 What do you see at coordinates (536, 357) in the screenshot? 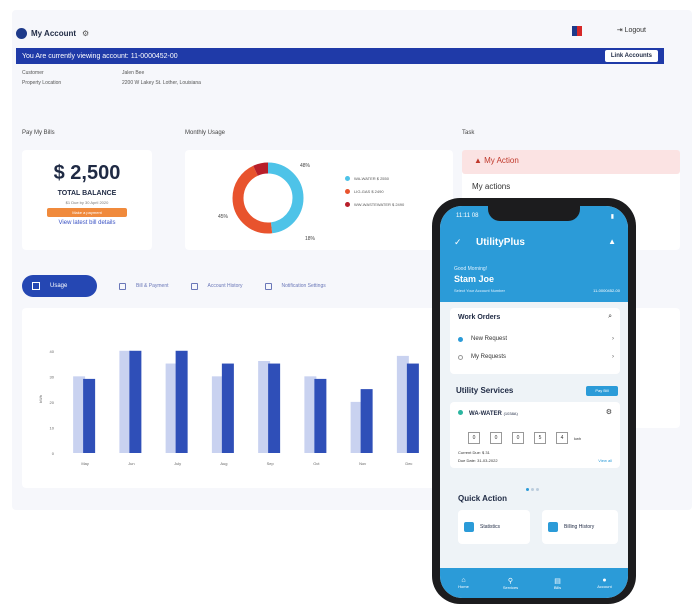
I see `my-requests-item: My Requests ›` at bounding box center [536, 357].